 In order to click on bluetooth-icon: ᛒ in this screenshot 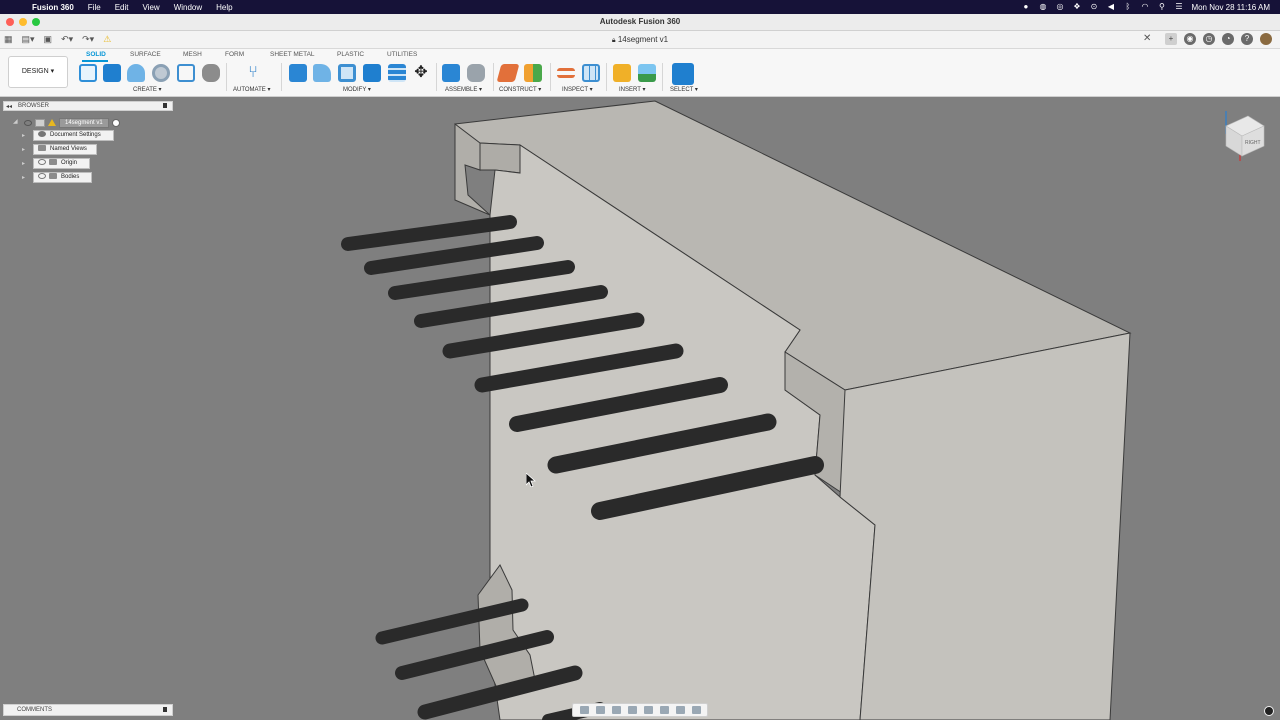, I will do `click(1127, 7)`.